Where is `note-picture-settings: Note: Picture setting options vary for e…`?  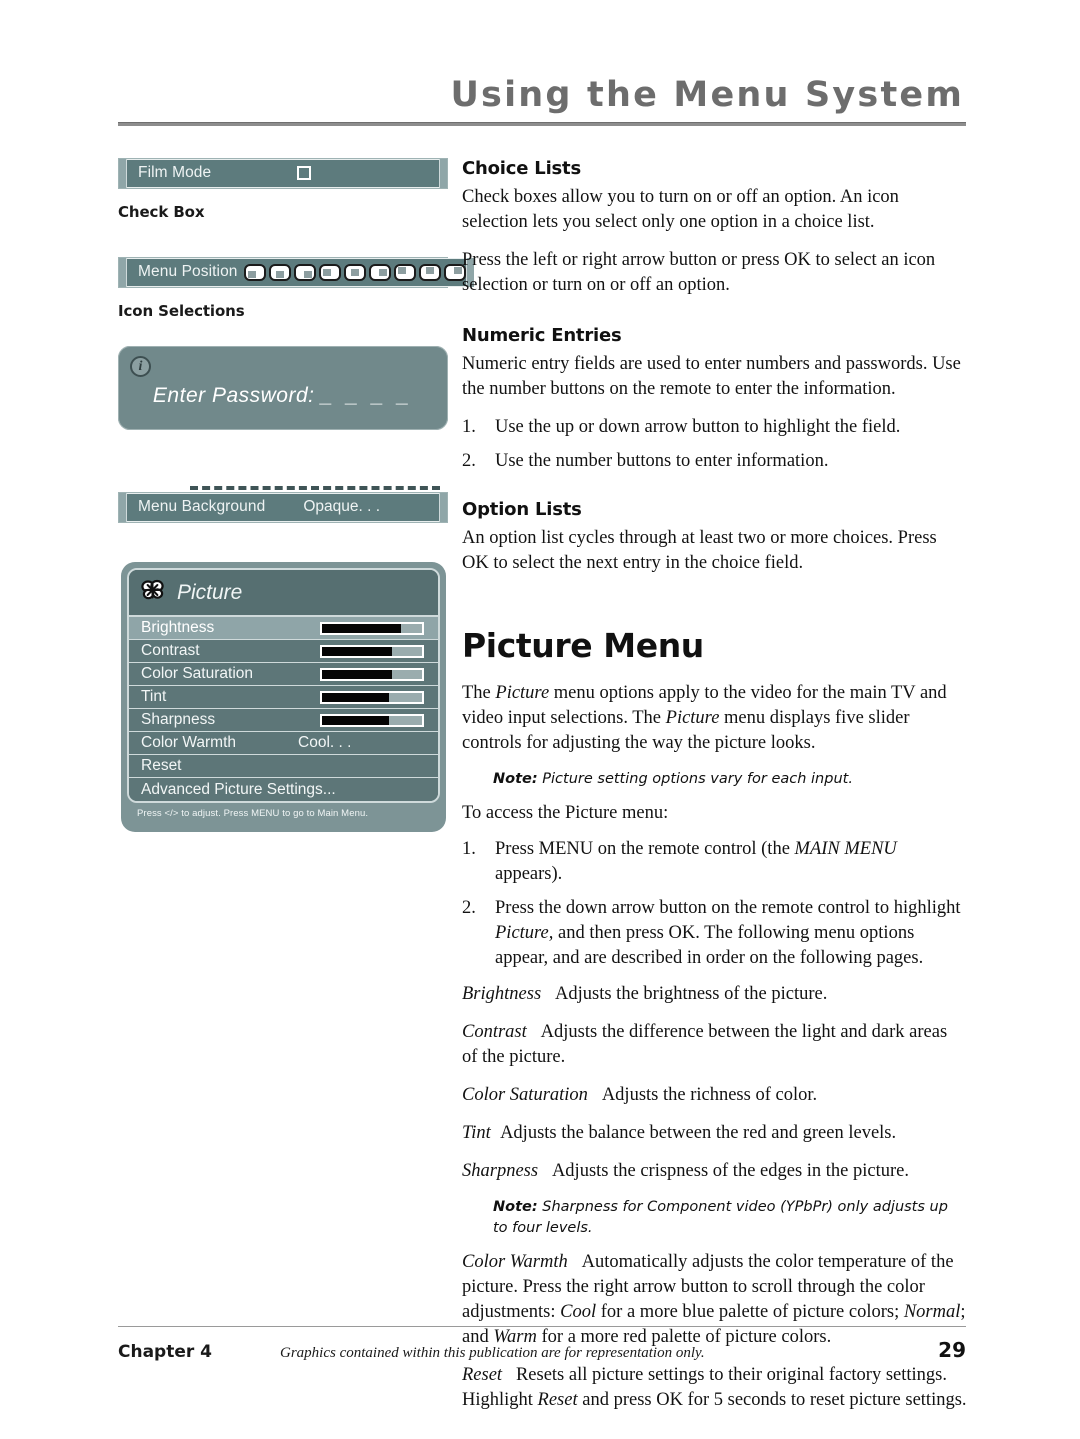 note-picture-settings: Note: Picture setting options vary for e… is located at coordinates (714, 779).